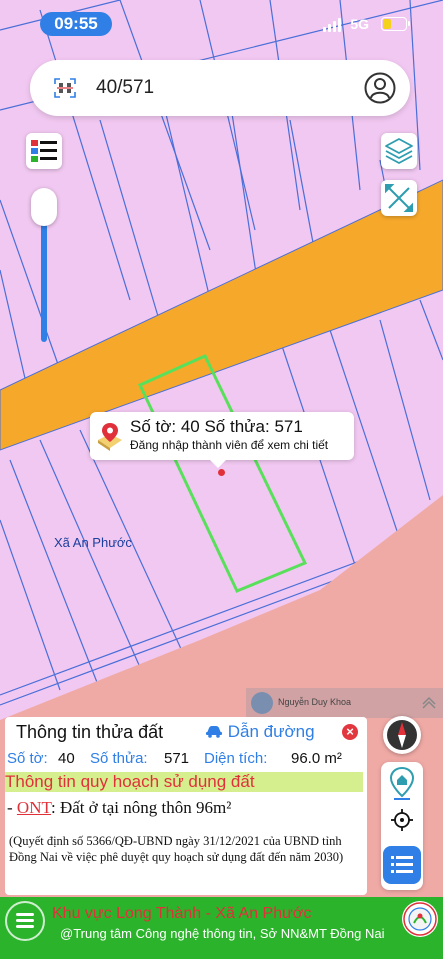 This screenshot has width=443, height=959. Describe the element at coordinates (184, 782) in the screenshot. I see `planning-section-header: Thông tin quy hoạch sử dụng đất` at that location.